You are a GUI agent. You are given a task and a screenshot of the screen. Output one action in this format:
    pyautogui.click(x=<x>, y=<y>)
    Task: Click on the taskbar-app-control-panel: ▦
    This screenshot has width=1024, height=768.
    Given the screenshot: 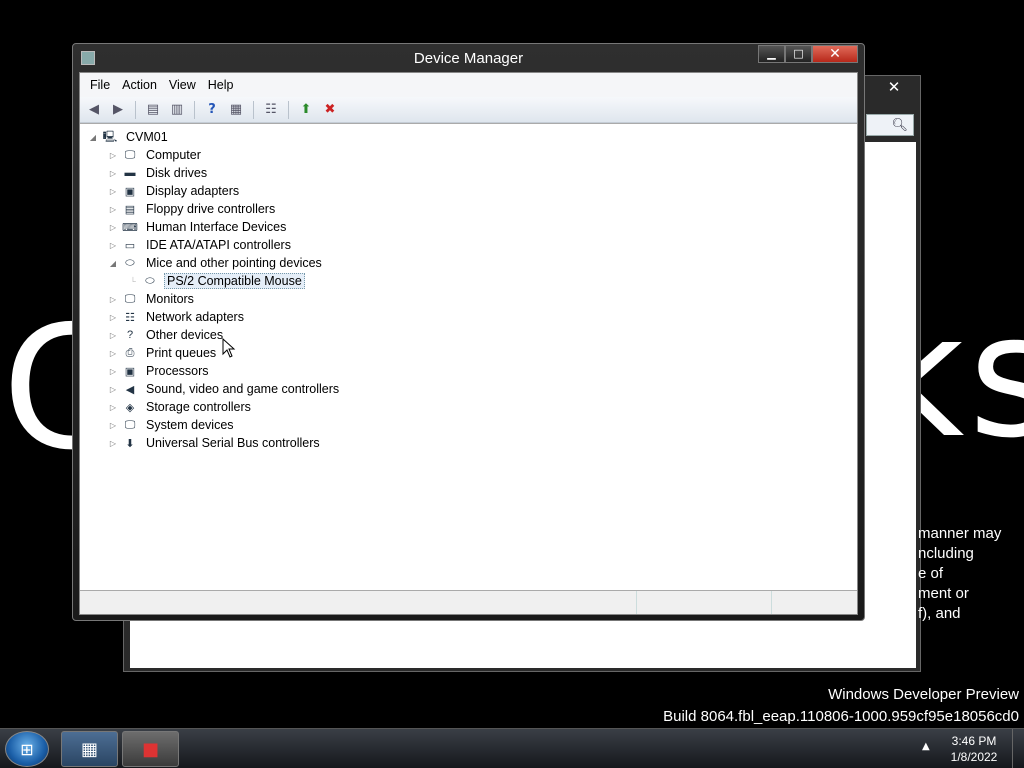 What is the action you would take?
    pyautogui.click(x=89, y=749)
    